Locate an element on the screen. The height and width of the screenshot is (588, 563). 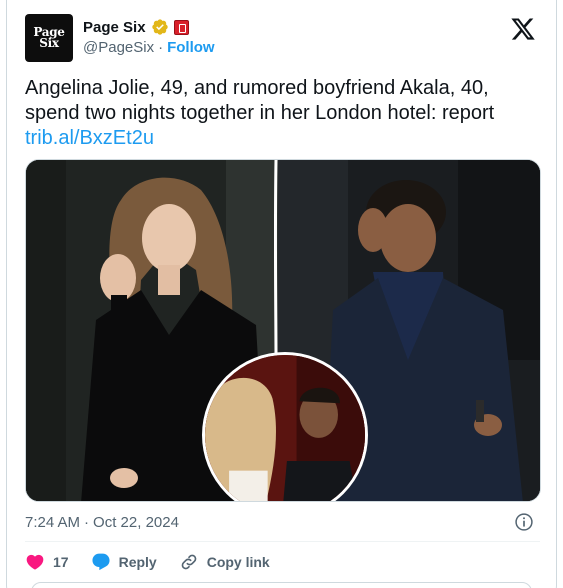
avatar-logo-text: Page Six is located at coordinates (49, 37).